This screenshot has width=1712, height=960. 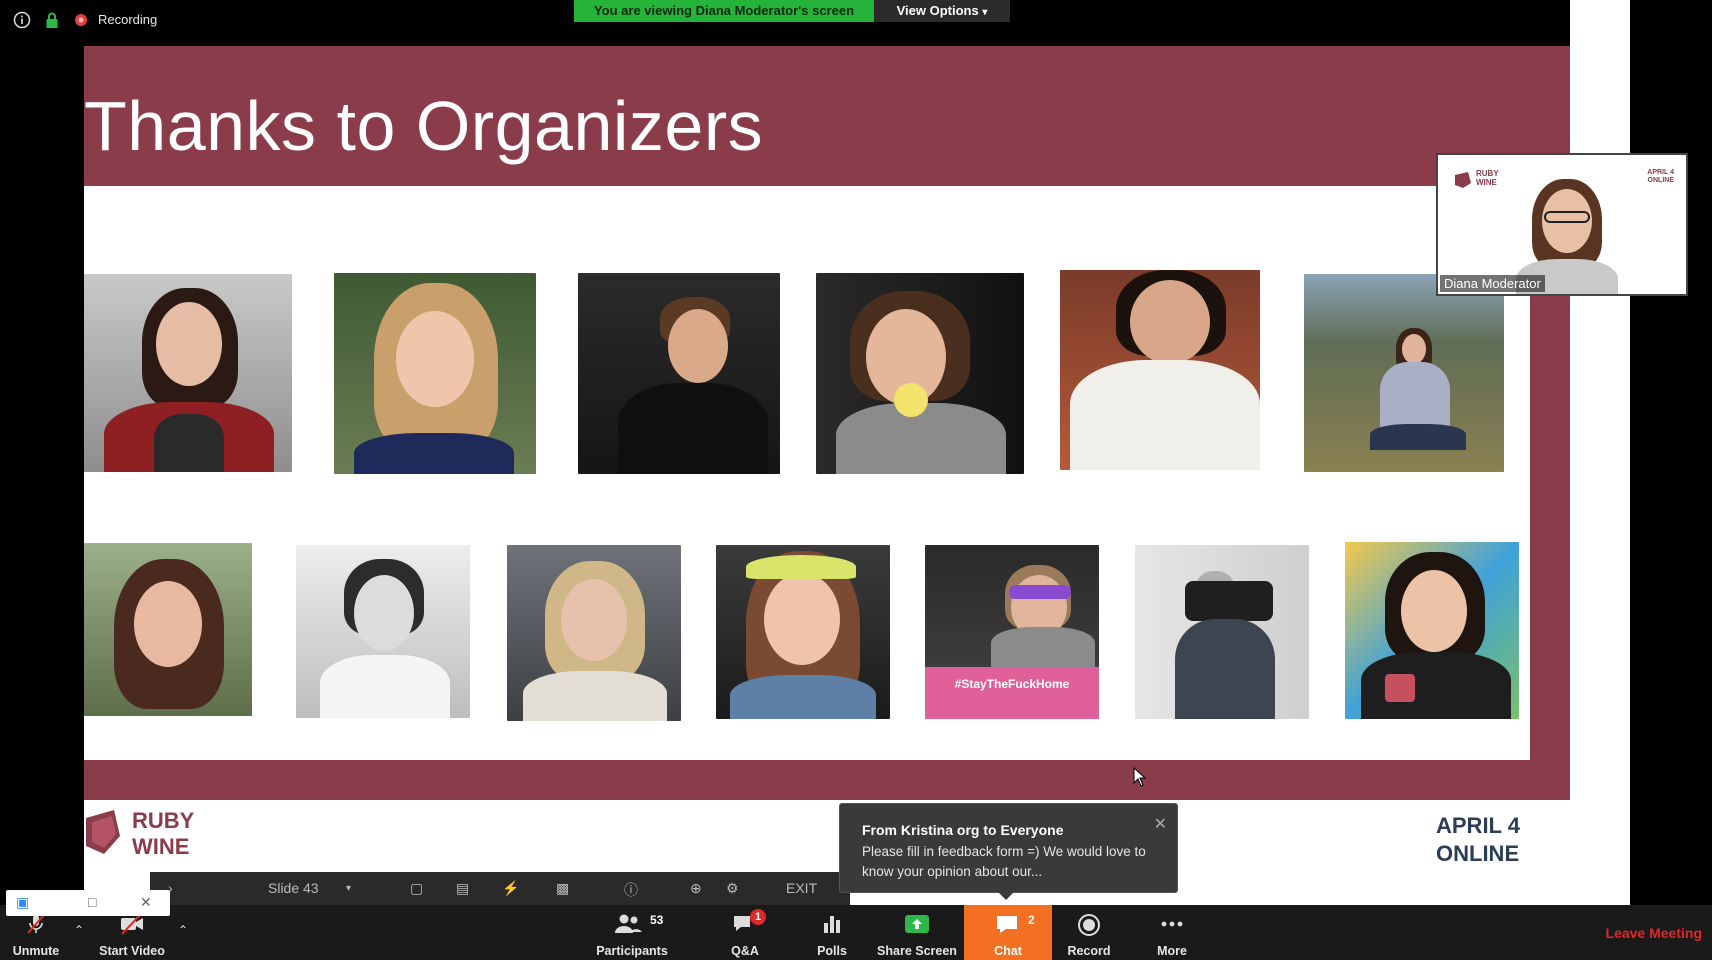 What do you see at coordinates (1660, 176) in the screenshot?
I see `video-date-text: APRIL 4 ONLINE` at bounding box center [1660, 176].